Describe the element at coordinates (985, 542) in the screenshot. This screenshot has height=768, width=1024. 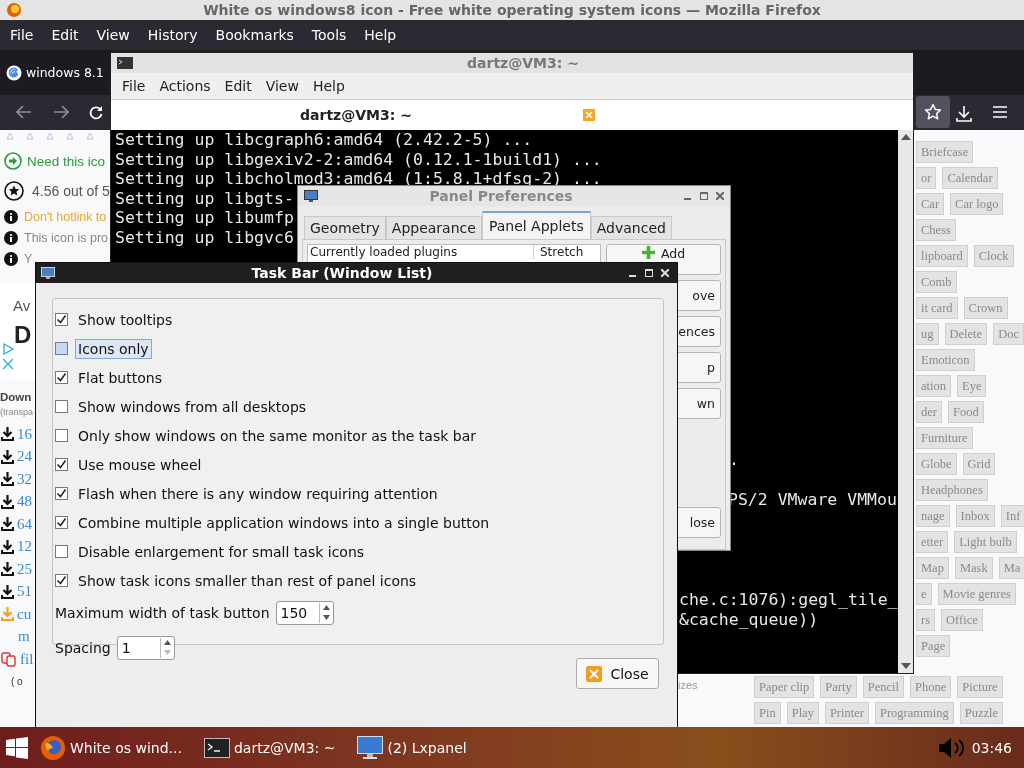
I see `tag: Light bulb` at that location.